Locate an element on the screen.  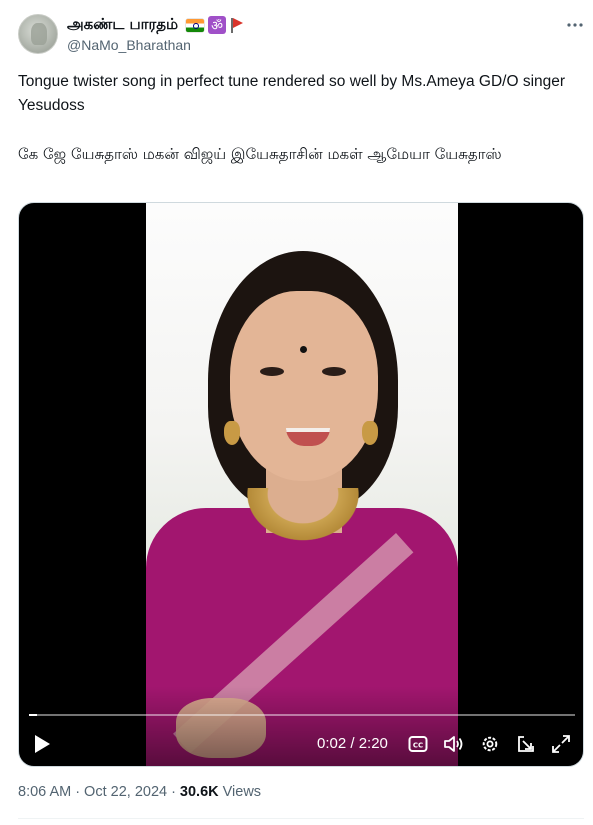
fullscreen-icon is located at coordinates (561, 744).